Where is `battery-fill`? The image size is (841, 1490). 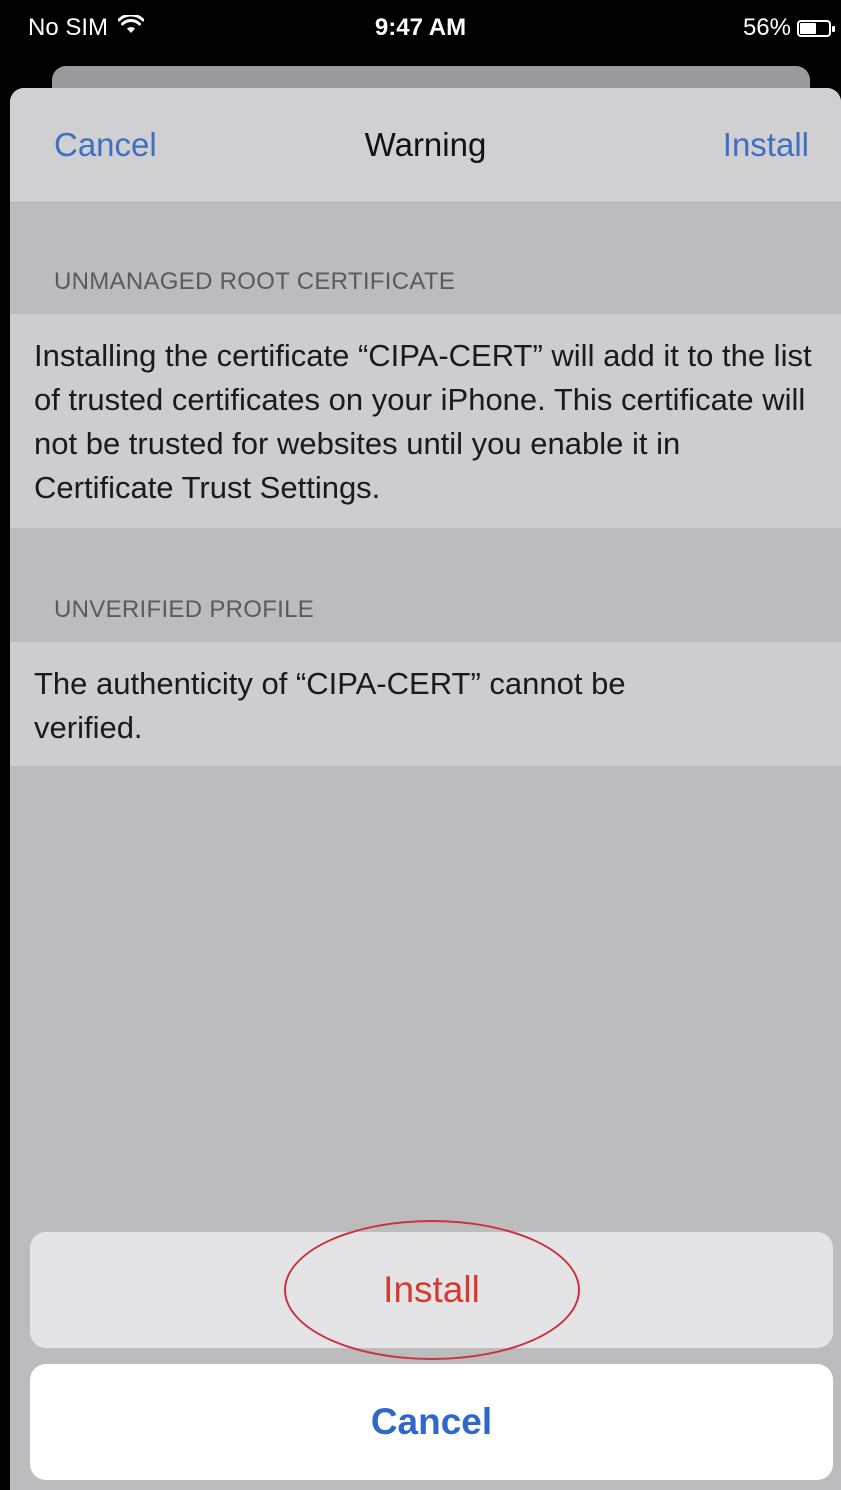
battery-fill is located at coordinates (808, 28).